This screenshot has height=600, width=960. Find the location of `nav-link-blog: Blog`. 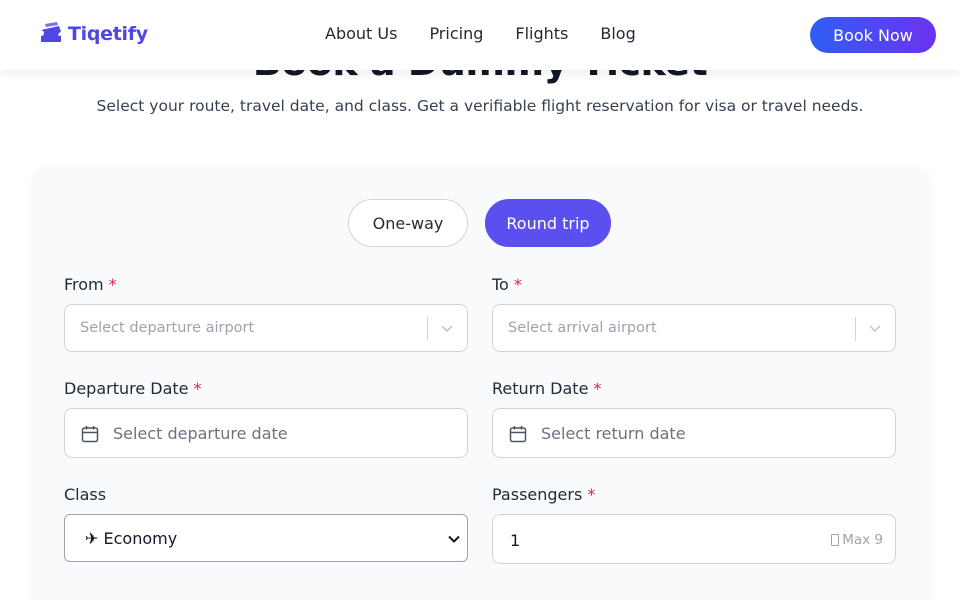

nav-link-blog: Blog is located at coordinates (617, 33).